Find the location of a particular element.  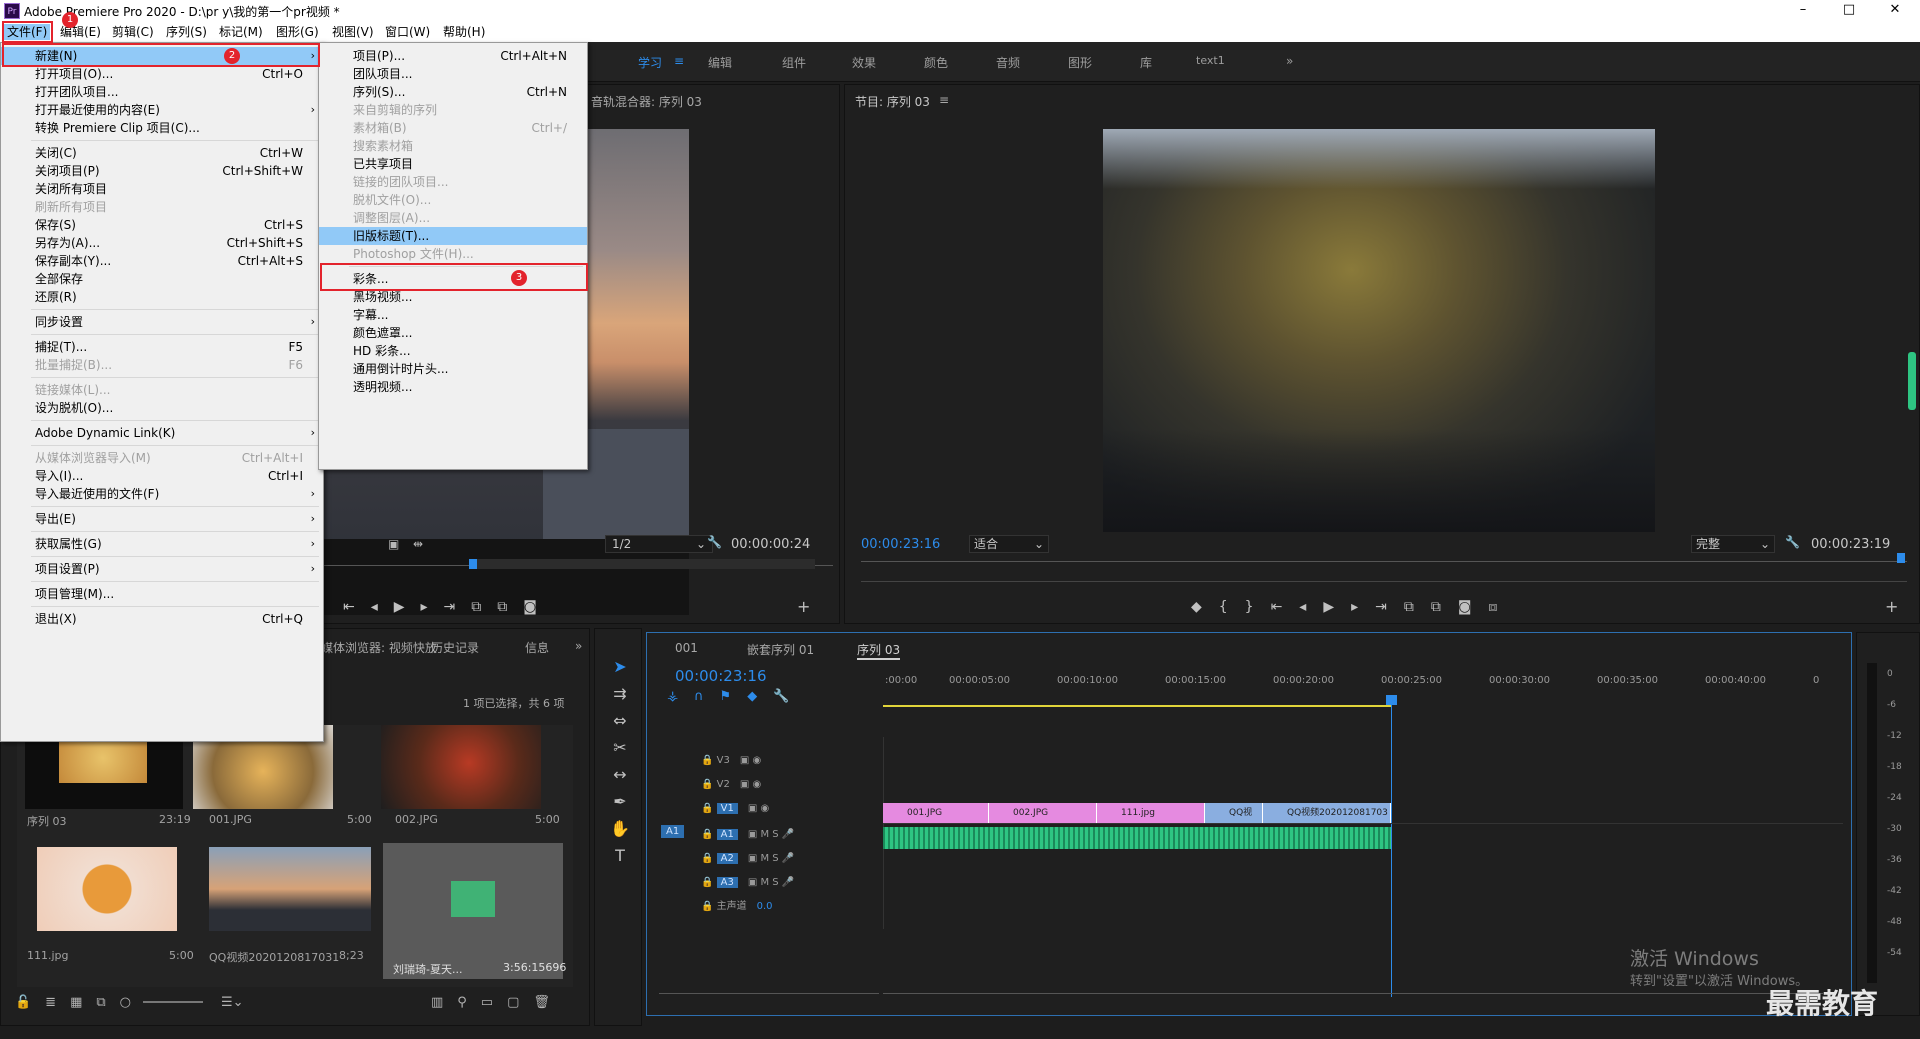

more-panels-icon: » is located at coordinates (578, 646).